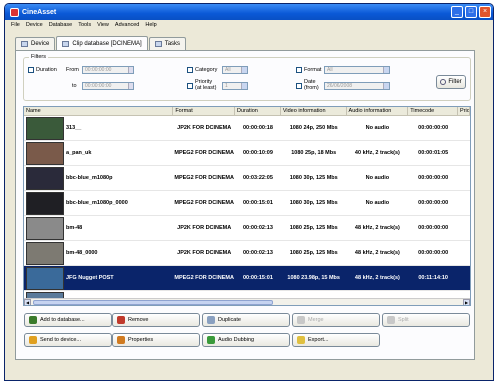 The width and height of the screenshot is (500, 386). Describe the element at coordinates (74, 86) in the screenshot. I see `to-label: to` at that location.